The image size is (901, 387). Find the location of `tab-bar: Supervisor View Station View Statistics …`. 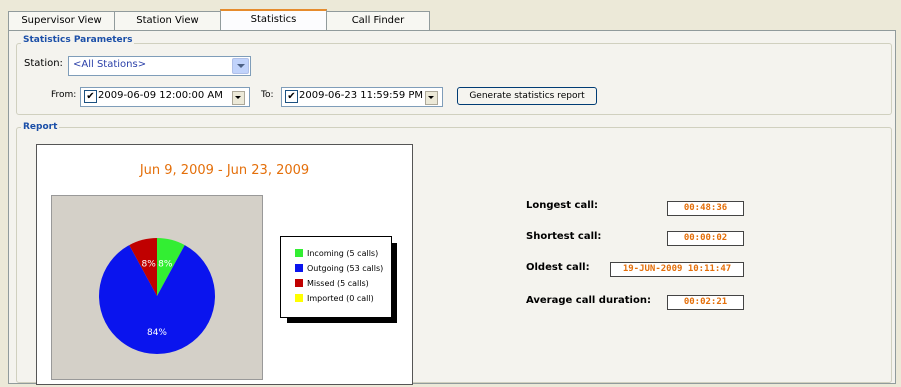

tab-bar: Supervisor View Station View Statistics … is located at coordinates (219, 20).